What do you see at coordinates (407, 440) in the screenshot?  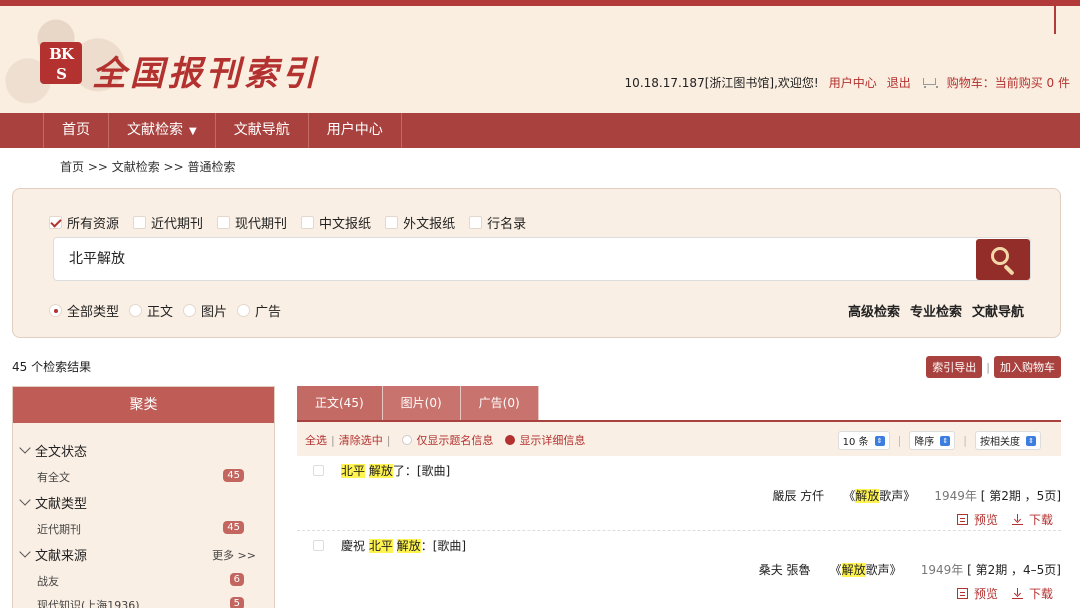 I see `title-only-radio` at bounding box center [407, 440].